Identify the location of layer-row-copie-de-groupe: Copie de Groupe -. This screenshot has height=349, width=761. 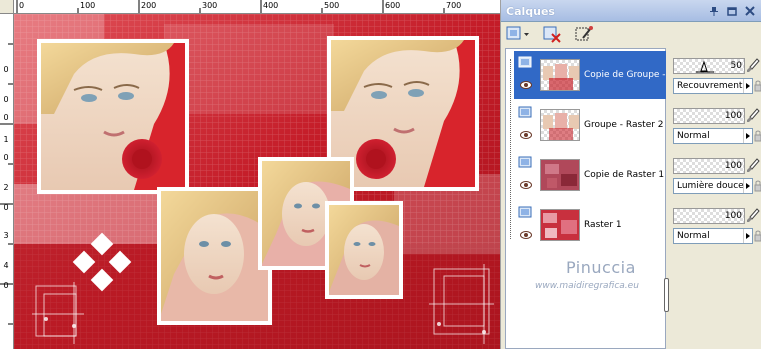
(590, 75).